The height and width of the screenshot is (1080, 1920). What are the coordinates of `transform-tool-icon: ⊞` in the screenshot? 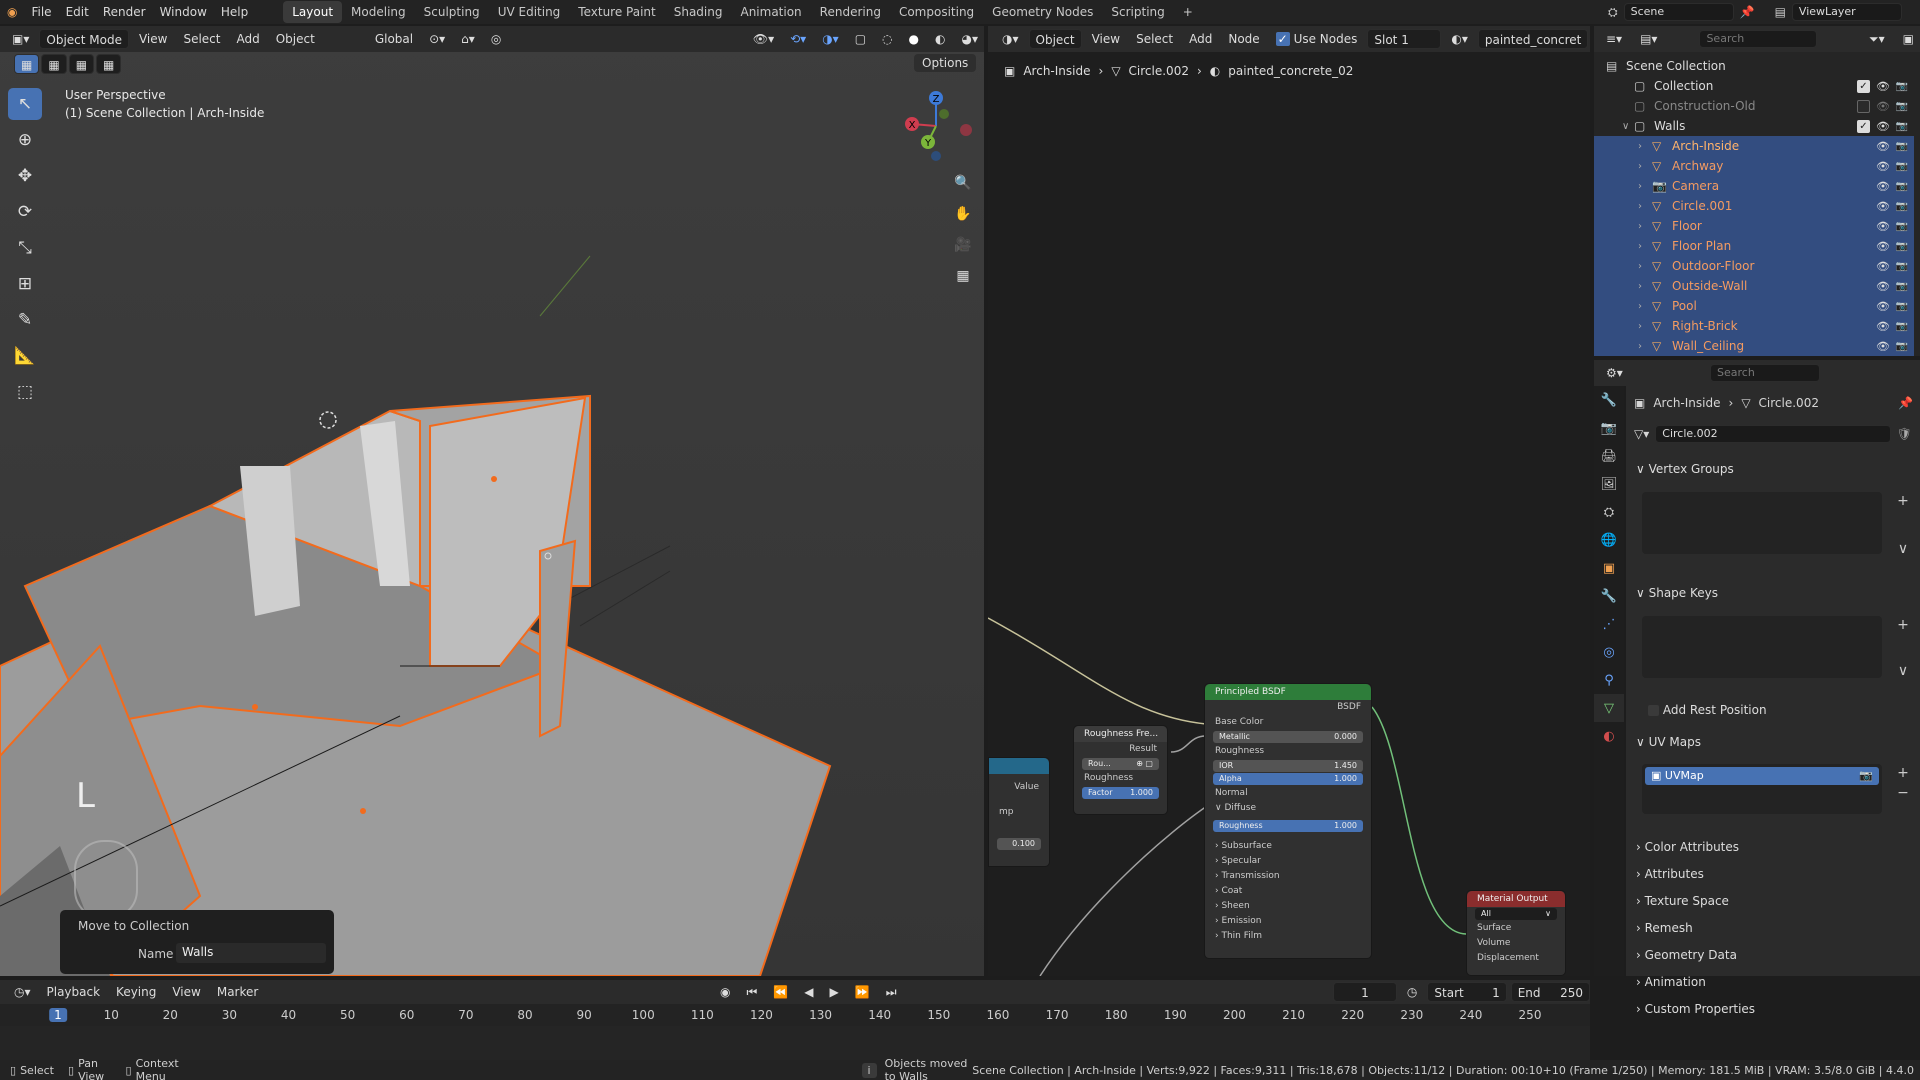 It's located at (25, 284).